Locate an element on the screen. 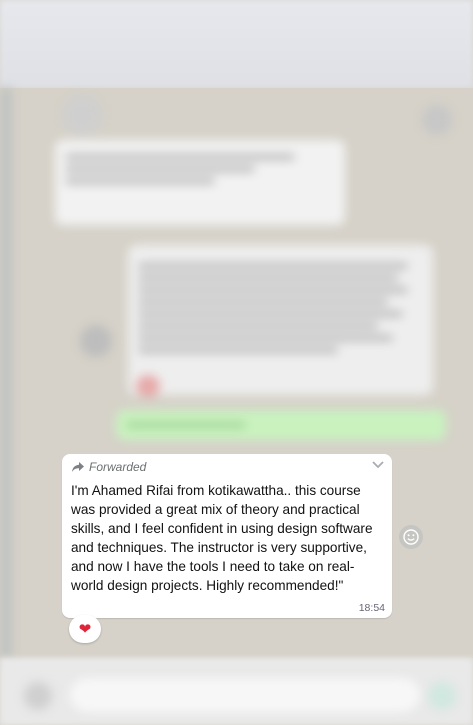 The height and width of the screenshot is (725, 473). outgoing-message is located at coordinates (281, 425).